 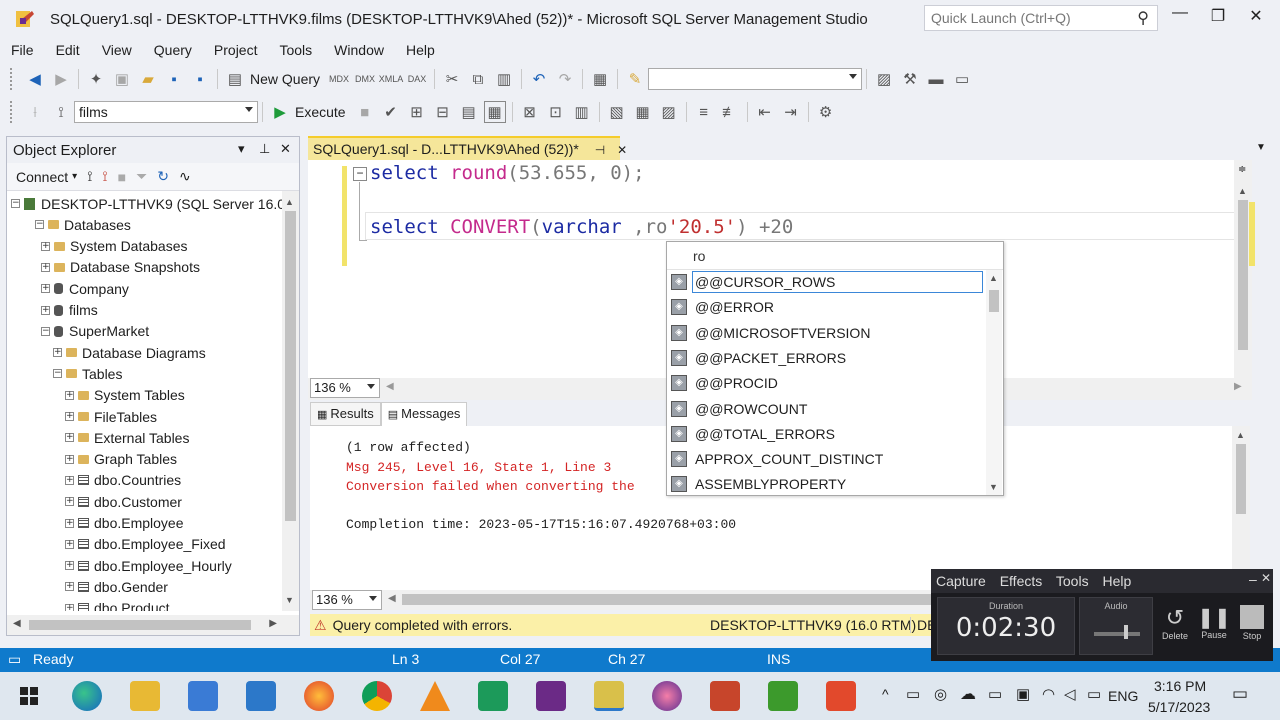 I want to click on clock-time: 3:16 PM, so click(x=1180, y=686).